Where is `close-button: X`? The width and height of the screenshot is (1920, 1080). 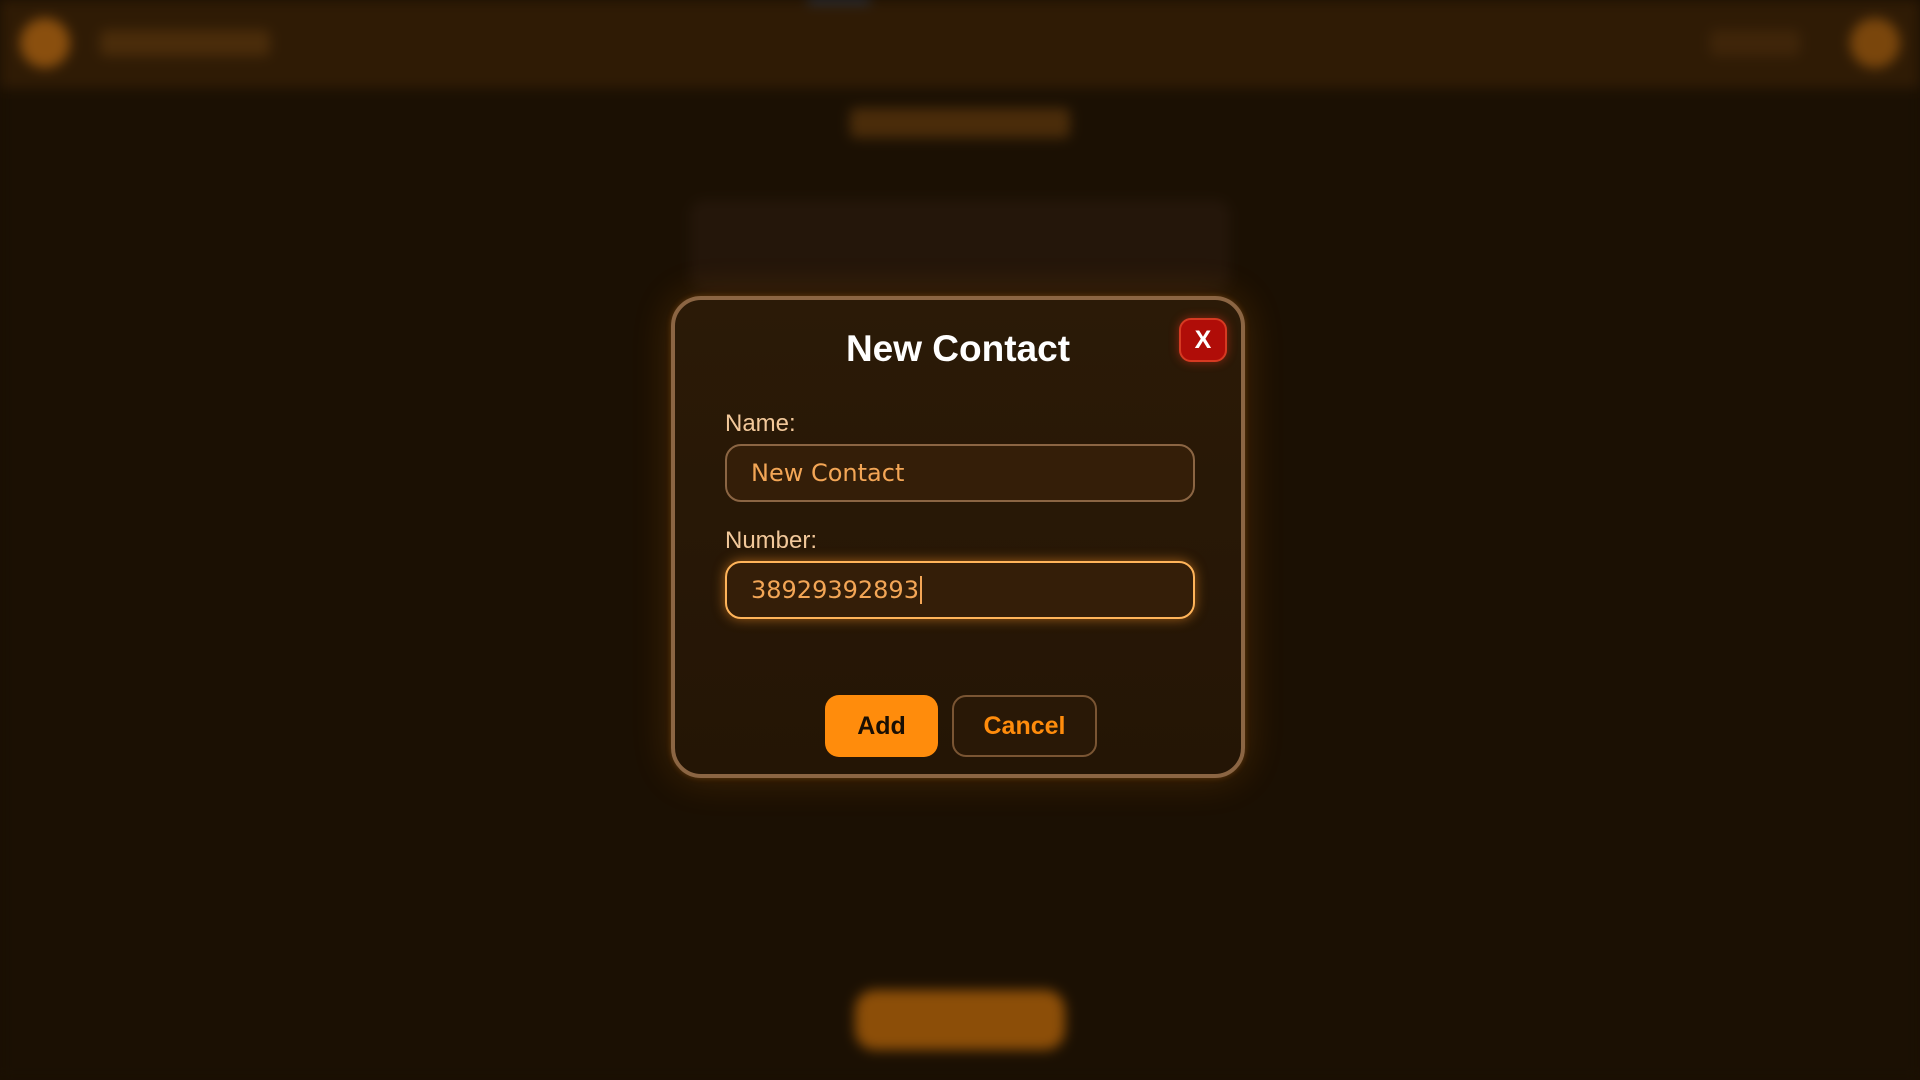 close-button: X is located at coordinates (1203, 340).